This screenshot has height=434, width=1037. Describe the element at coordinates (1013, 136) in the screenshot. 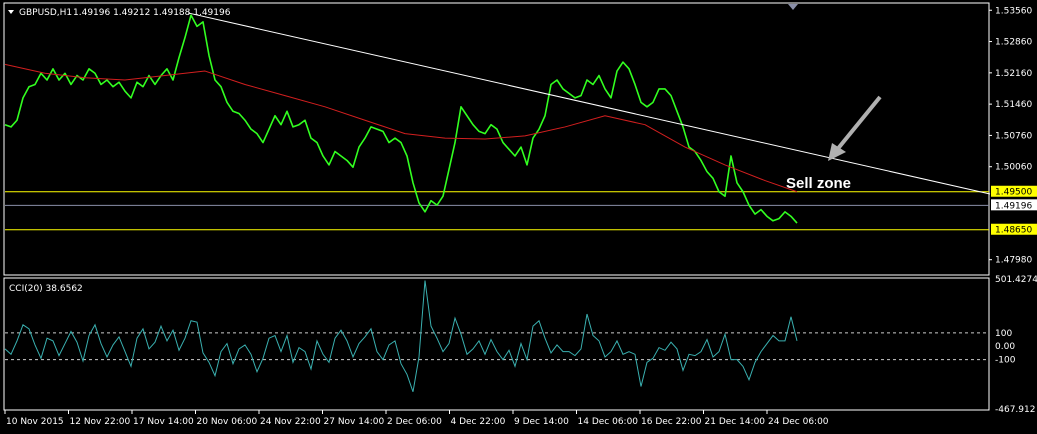

I see `y-tick-label: 1.50760` at that location.